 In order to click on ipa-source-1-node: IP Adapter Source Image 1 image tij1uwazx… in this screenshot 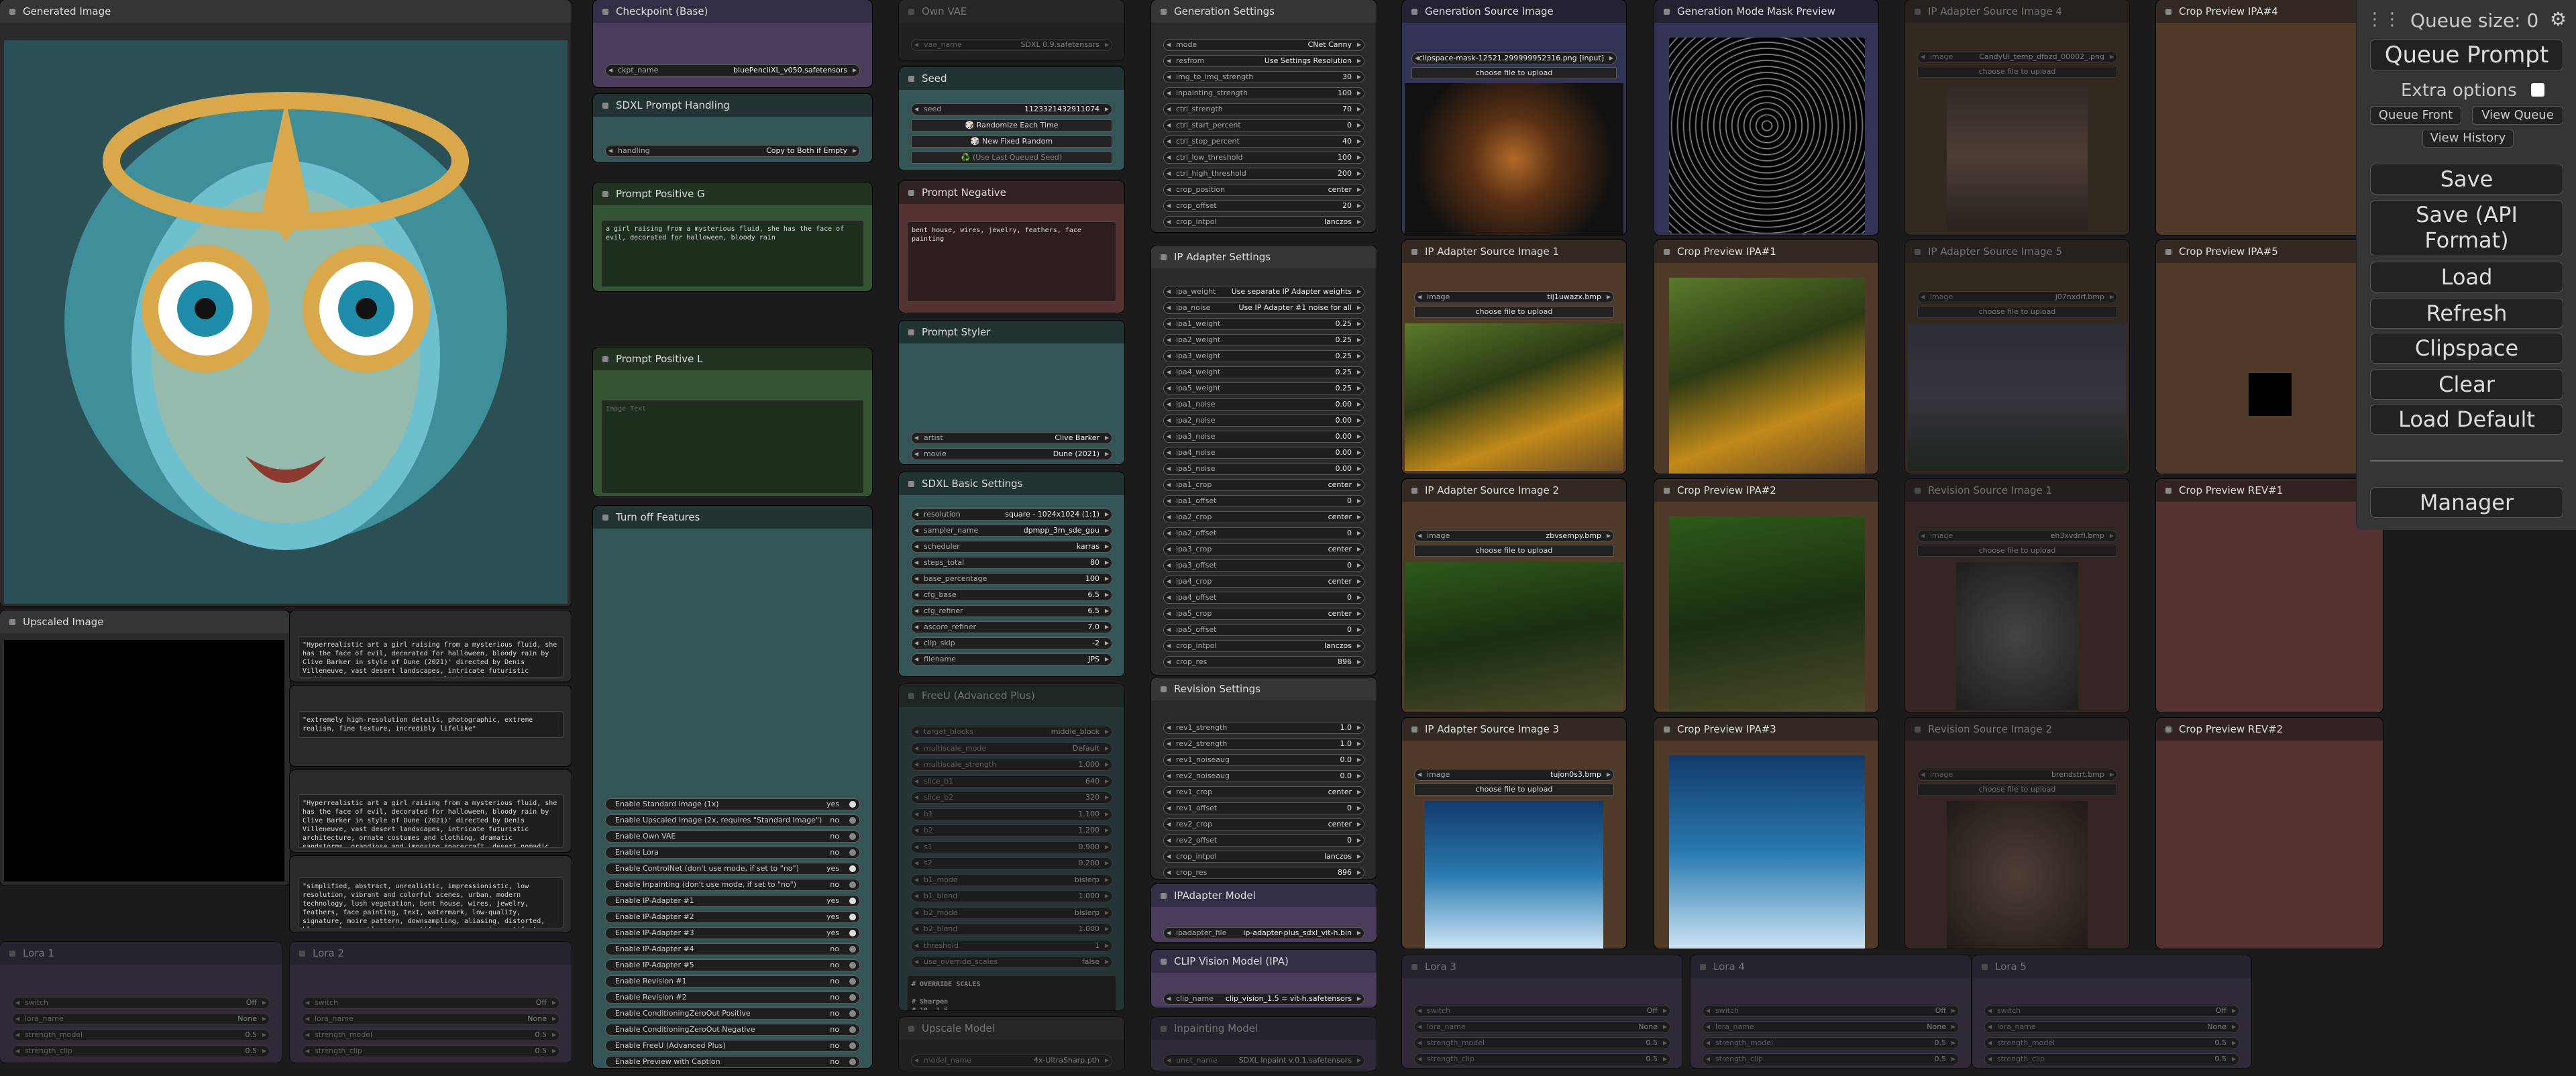, I will do `click(1514, 357)`.